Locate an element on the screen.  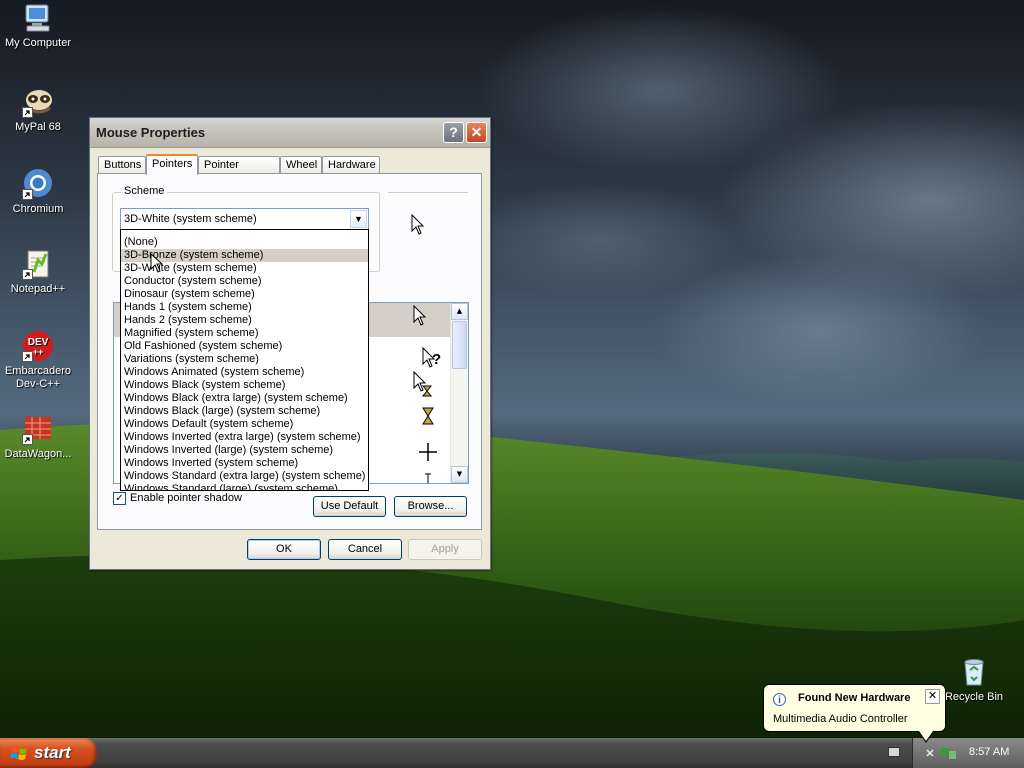
working-in-background-cursor-icon is located at coordinates (420, 381).